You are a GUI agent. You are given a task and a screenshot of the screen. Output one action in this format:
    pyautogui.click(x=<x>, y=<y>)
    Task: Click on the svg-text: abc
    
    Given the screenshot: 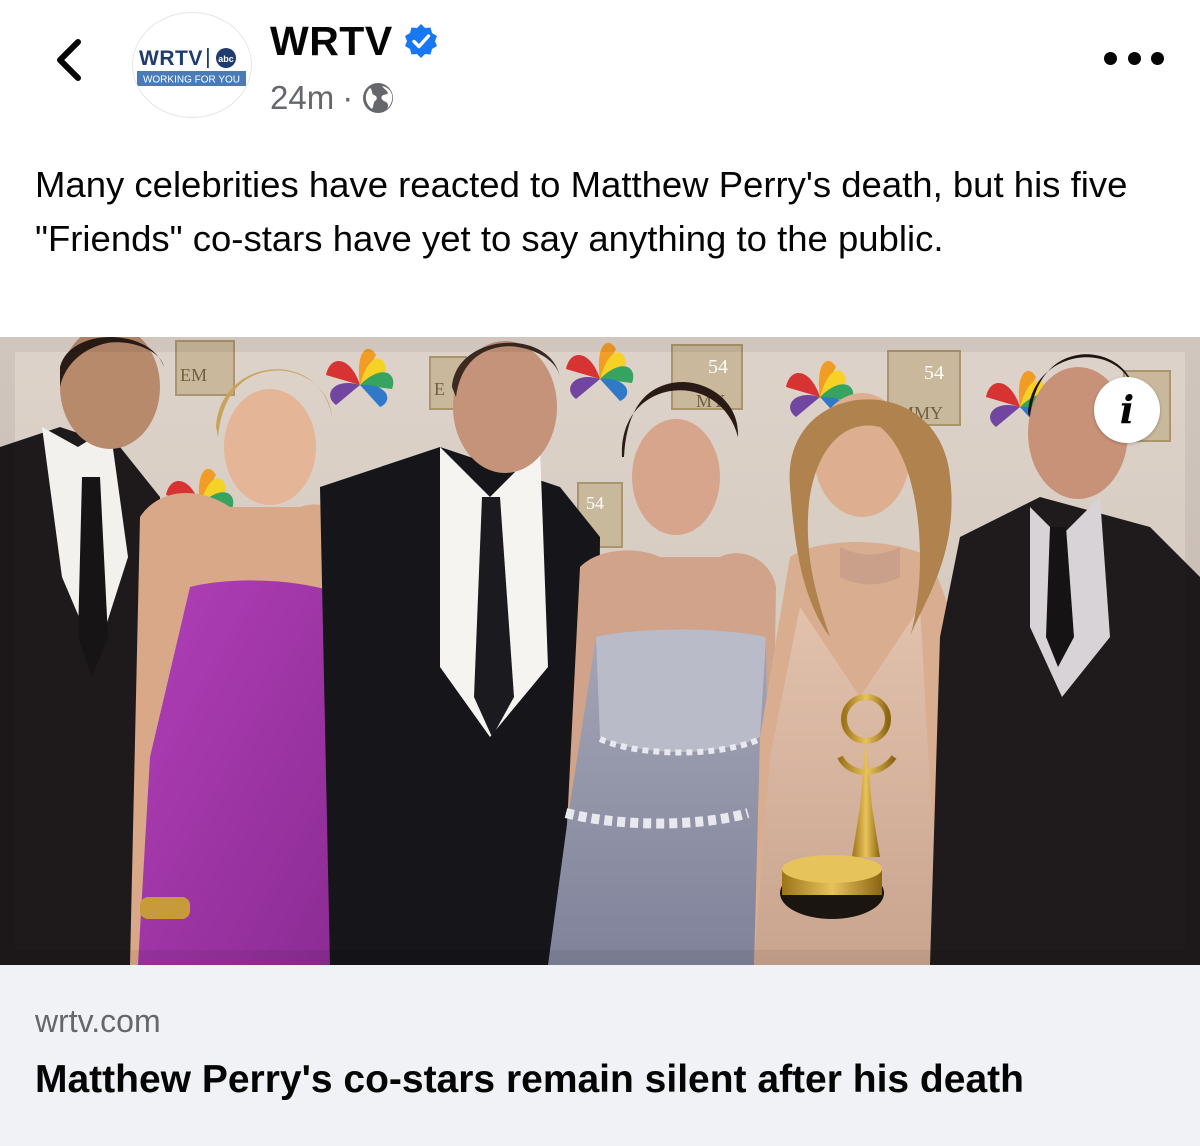 What is the action you would take?
    pyautogui.click(x=226, y=59)
    